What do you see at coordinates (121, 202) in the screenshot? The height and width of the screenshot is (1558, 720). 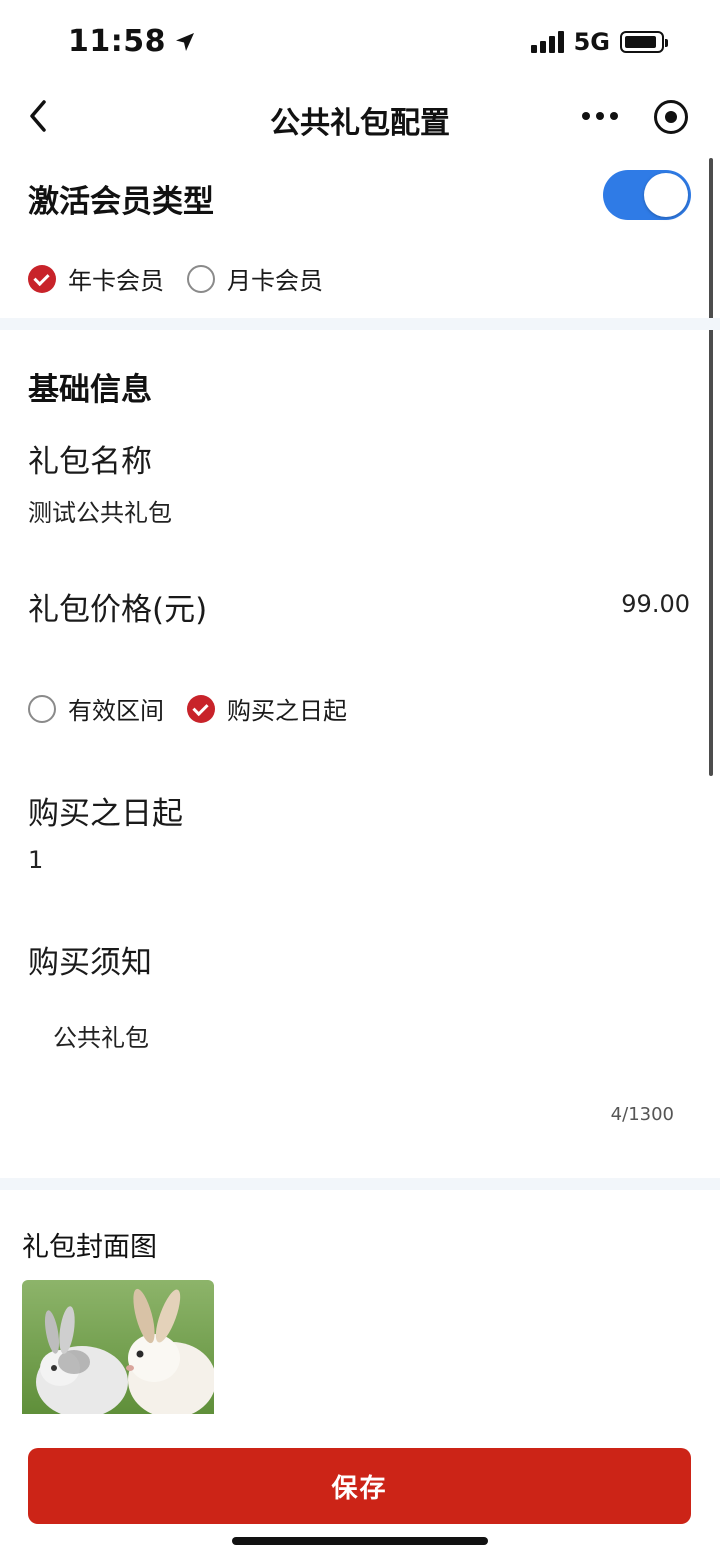 I see `member-type-title: 激活会员类型` at bounding box center [121, 202].